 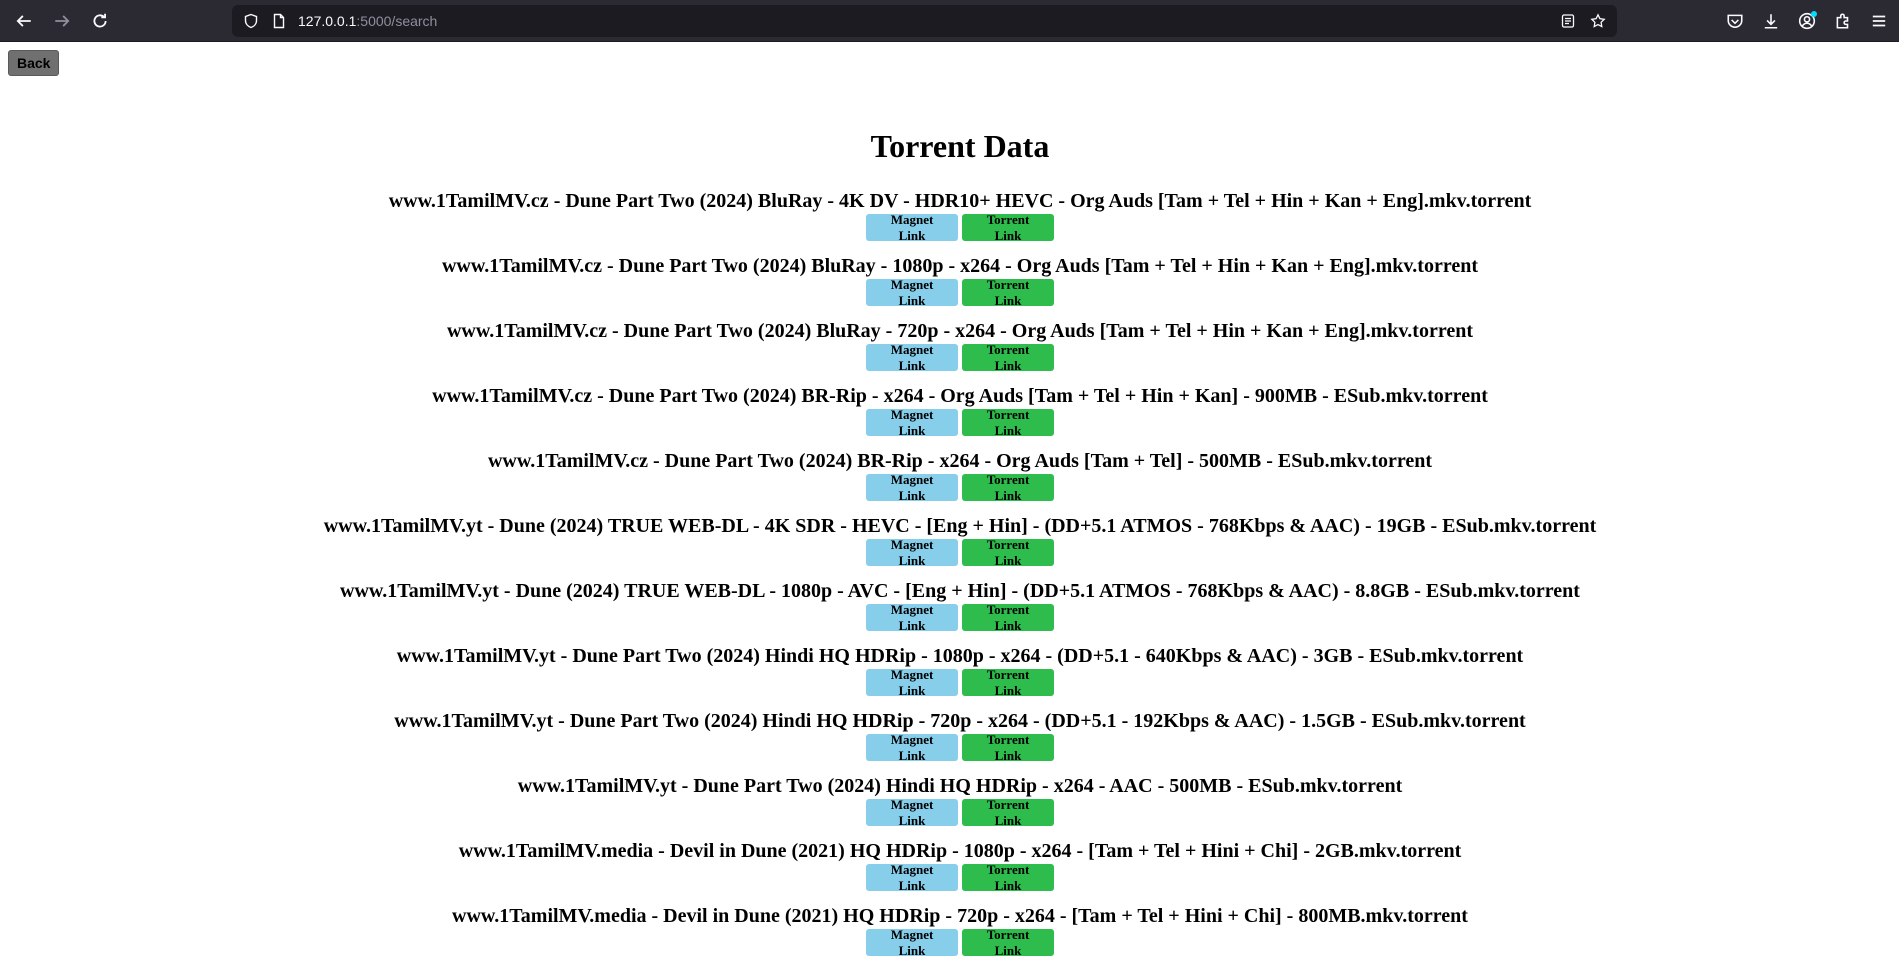 What do you see at coordinates (1814, 14) in the screenshot?
I see `notification-dot` at bounding box center [1814, 14].